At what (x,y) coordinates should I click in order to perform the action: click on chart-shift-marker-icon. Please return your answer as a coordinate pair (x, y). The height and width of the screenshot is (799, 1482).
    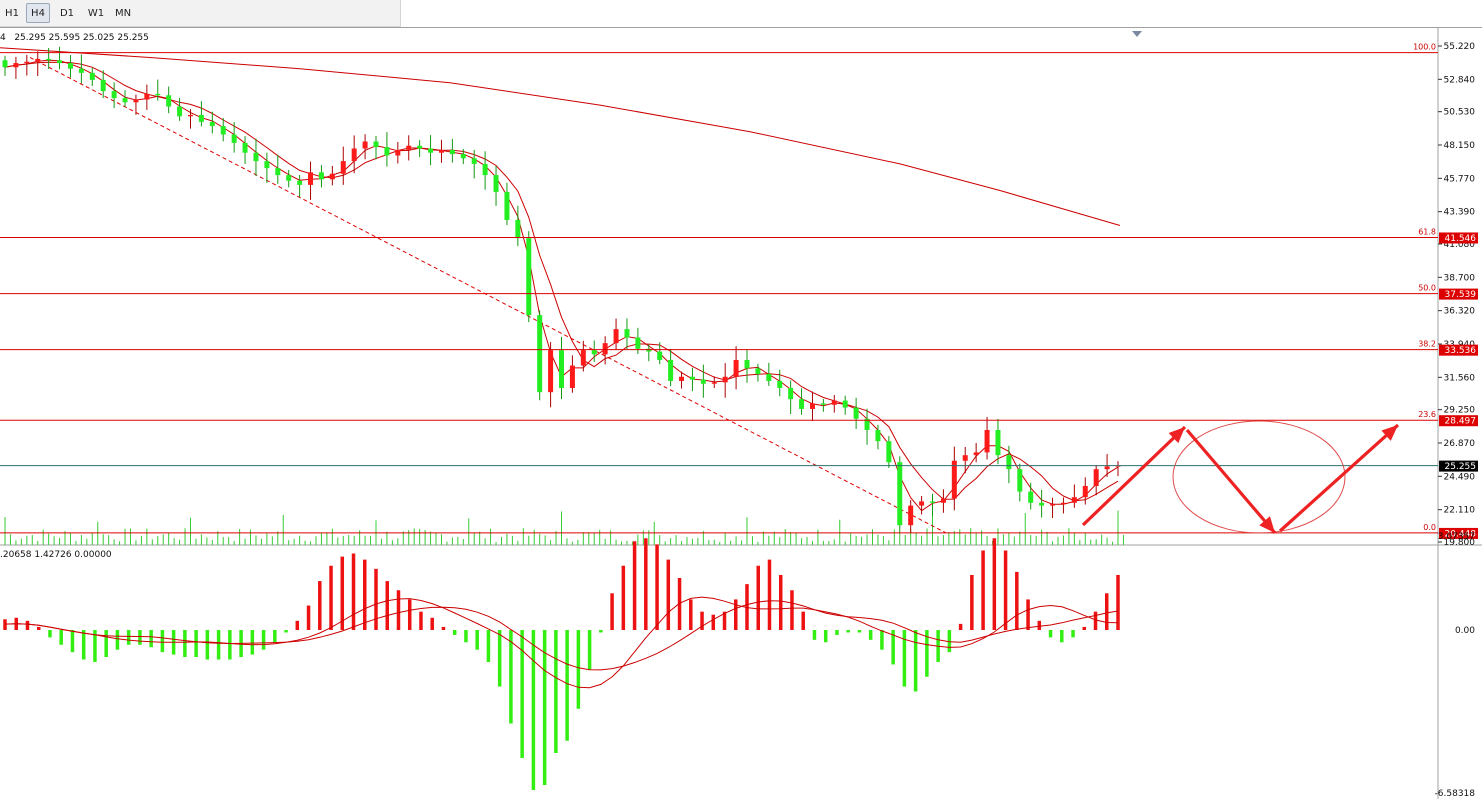
    Looking at the image, I should click on (1137, 34).